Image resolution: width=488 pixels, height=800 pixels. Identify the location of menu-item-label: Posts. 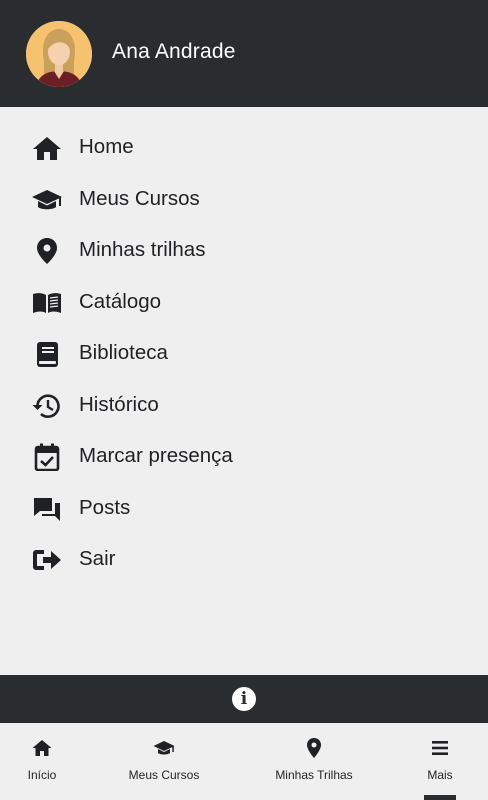
(105, 507).